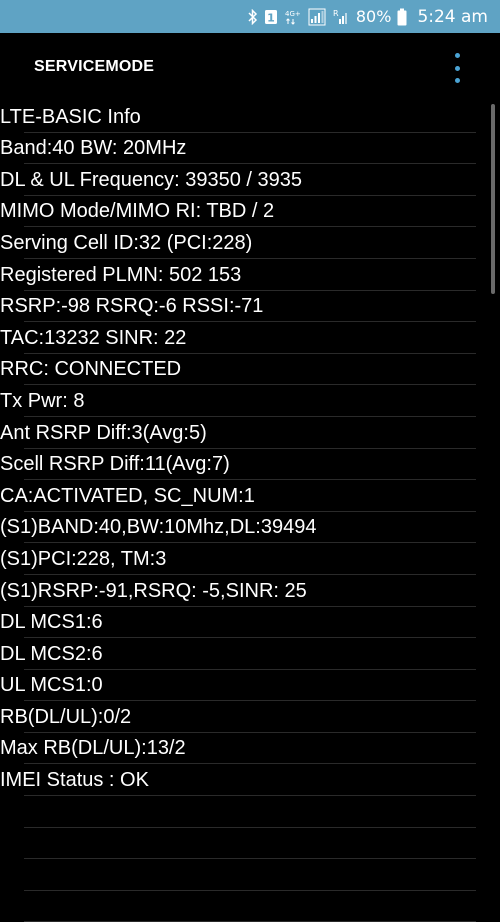  I want to click on list-item: Serving Cell ID:32 (PCI:228), so click(238, 243).